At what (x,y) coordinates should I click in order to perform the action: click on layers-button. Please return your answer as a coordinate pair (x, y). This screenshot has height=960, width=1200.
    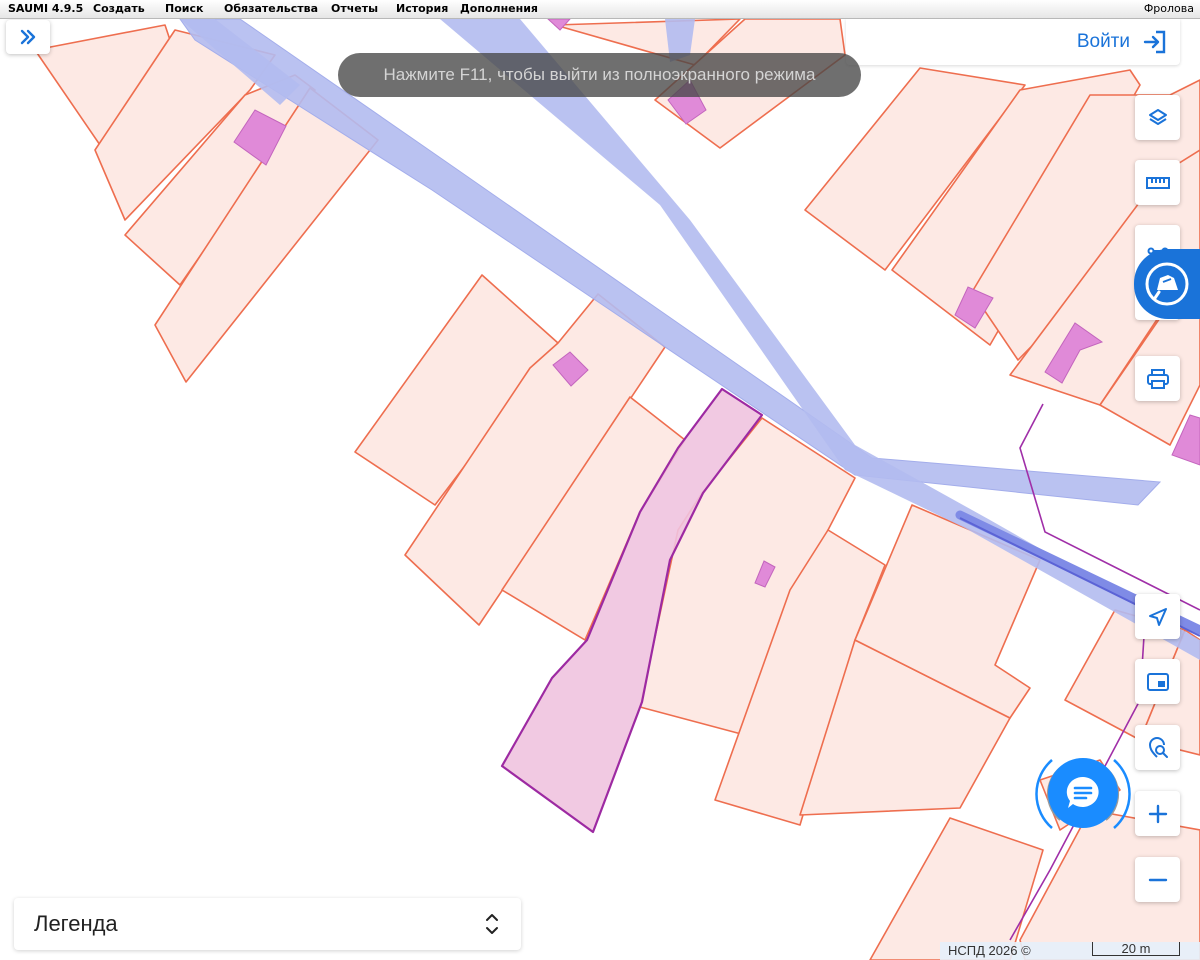
    Looking at the image, I should click on (1157, 117).